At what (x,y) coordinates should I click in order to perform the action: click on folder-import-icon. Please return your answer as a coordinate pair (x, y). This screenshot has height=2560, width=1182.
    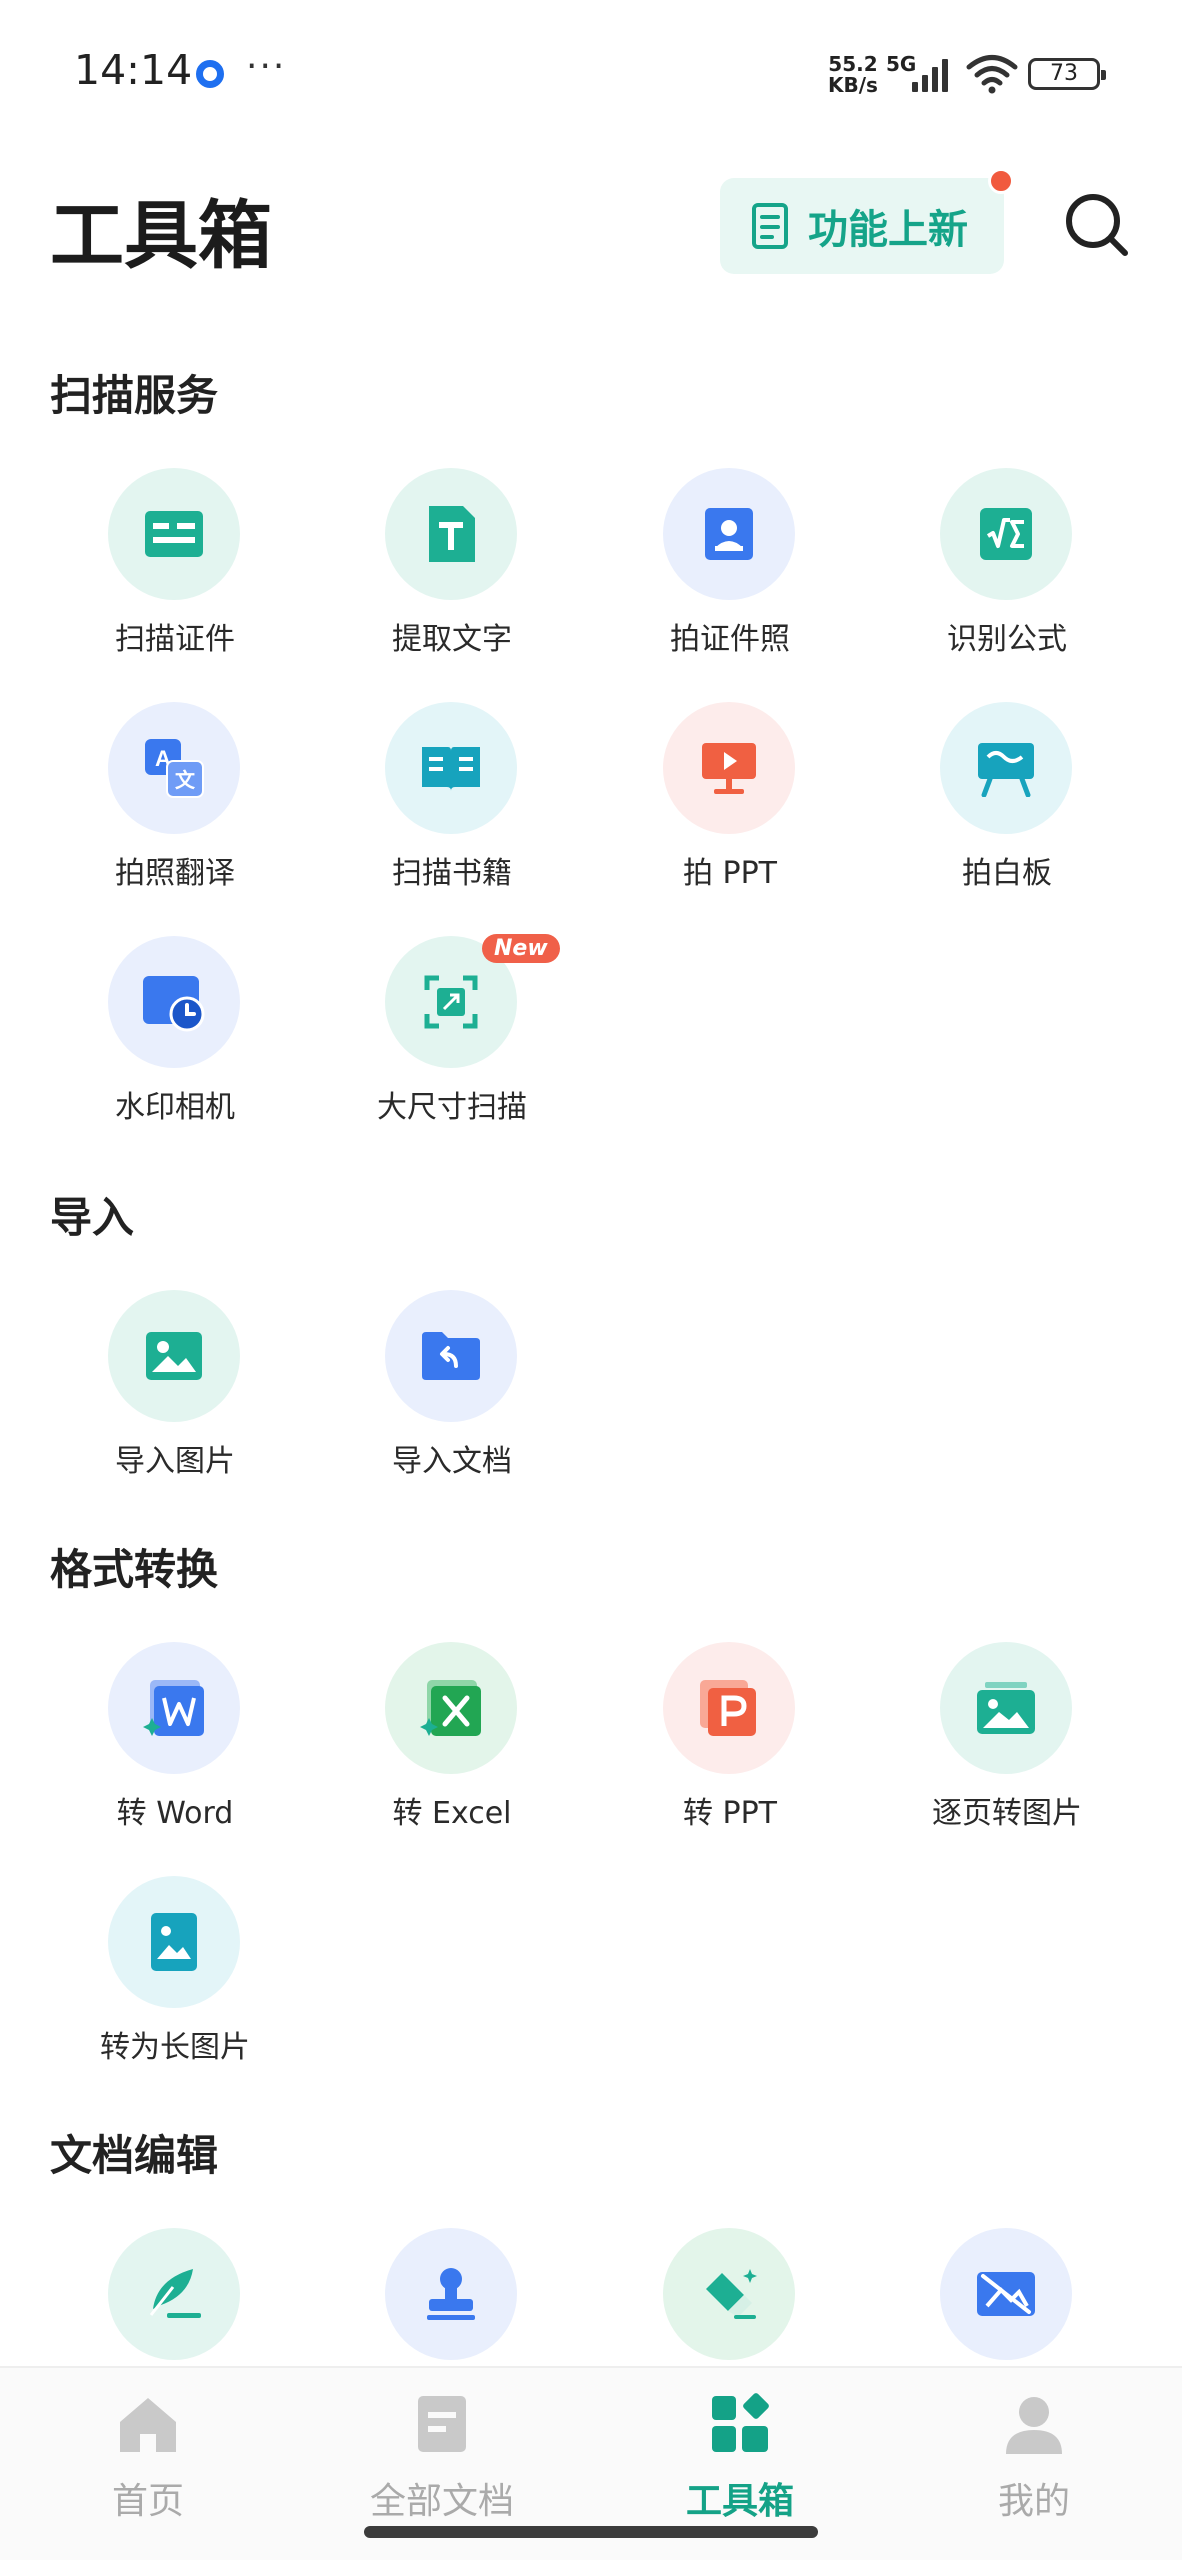
    Looking at the image, I should click on (451, 1356).